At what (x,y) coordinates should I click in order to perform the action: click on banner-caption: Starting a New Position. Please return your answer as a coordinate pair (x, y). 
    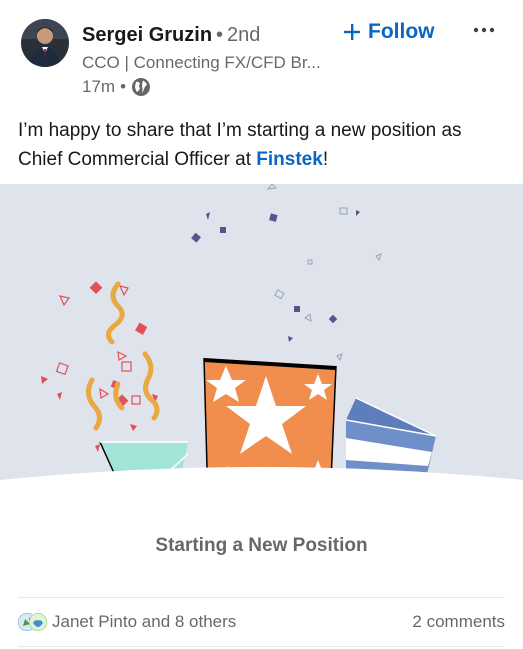
    Looking at the image, I should click on (261, 545).